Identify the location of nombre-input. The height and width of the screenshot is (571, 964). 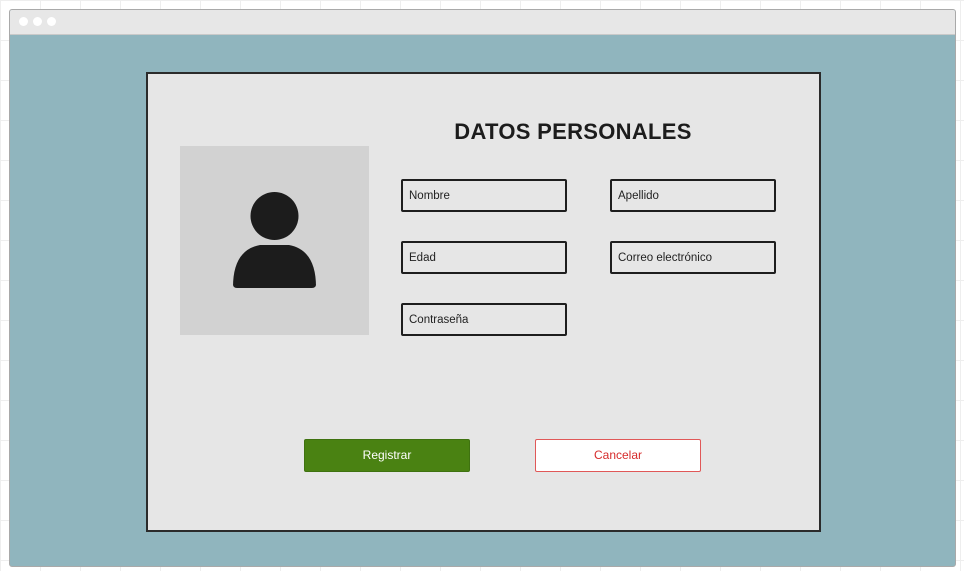
(484, 195).